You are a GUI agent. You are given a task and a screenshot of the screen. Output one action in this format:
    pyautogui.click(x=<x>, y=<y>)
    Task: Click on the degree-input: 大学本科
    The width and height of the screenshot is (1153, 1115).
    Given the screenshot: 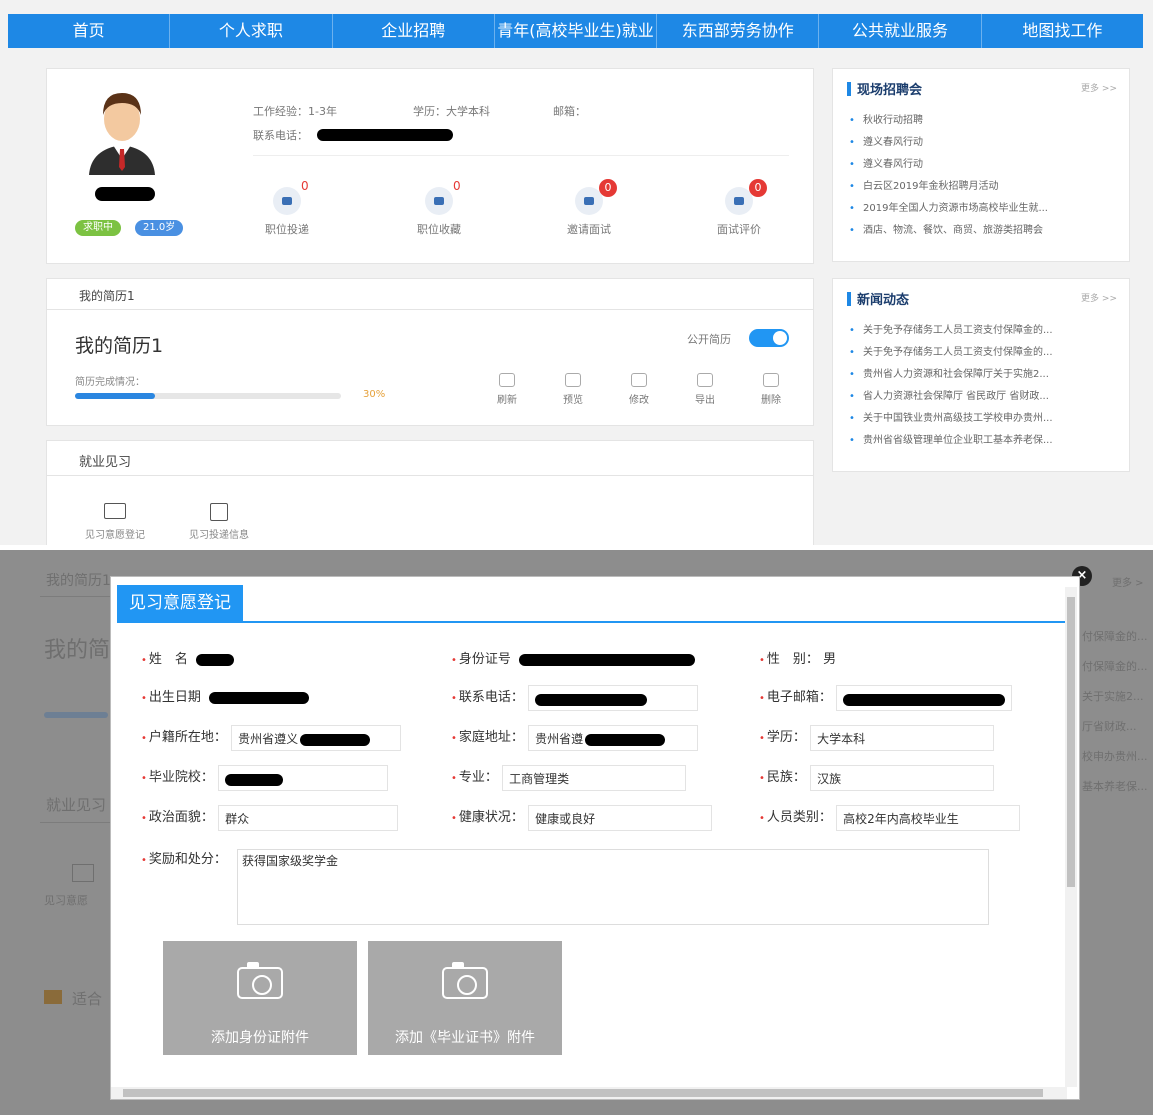 What is the action you would take?
    pyautogui.click(x=902, y=738)
    